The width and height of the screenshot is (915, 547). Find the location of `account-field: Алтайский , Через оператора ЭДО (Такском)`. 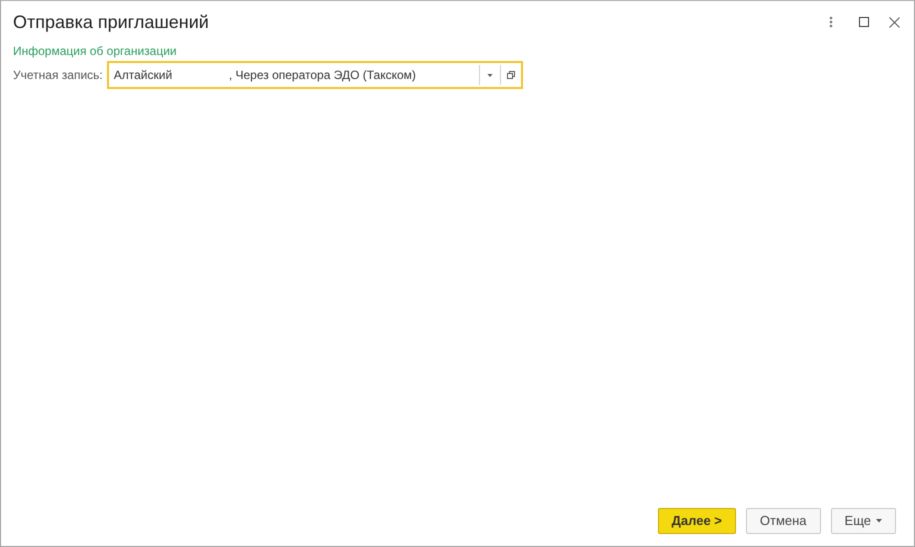

account-field: Алтайский , Через оператора ЭДО (Такском) is located at coordinates (314, 75).